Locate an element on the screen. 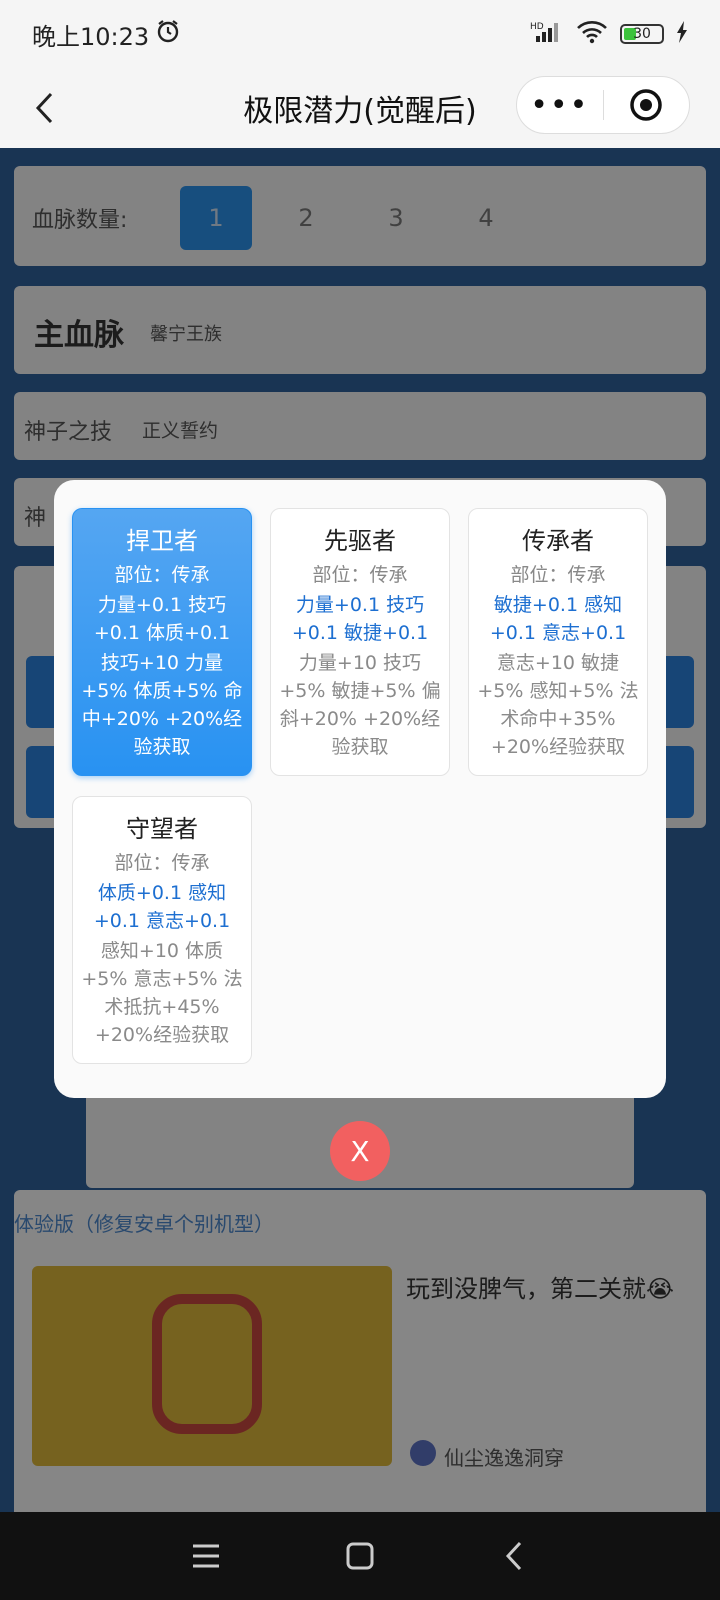 This screenshot has height=1600, width=720. page-title: 极限潜力(觉醒后) is located at coordinates (360, 111).